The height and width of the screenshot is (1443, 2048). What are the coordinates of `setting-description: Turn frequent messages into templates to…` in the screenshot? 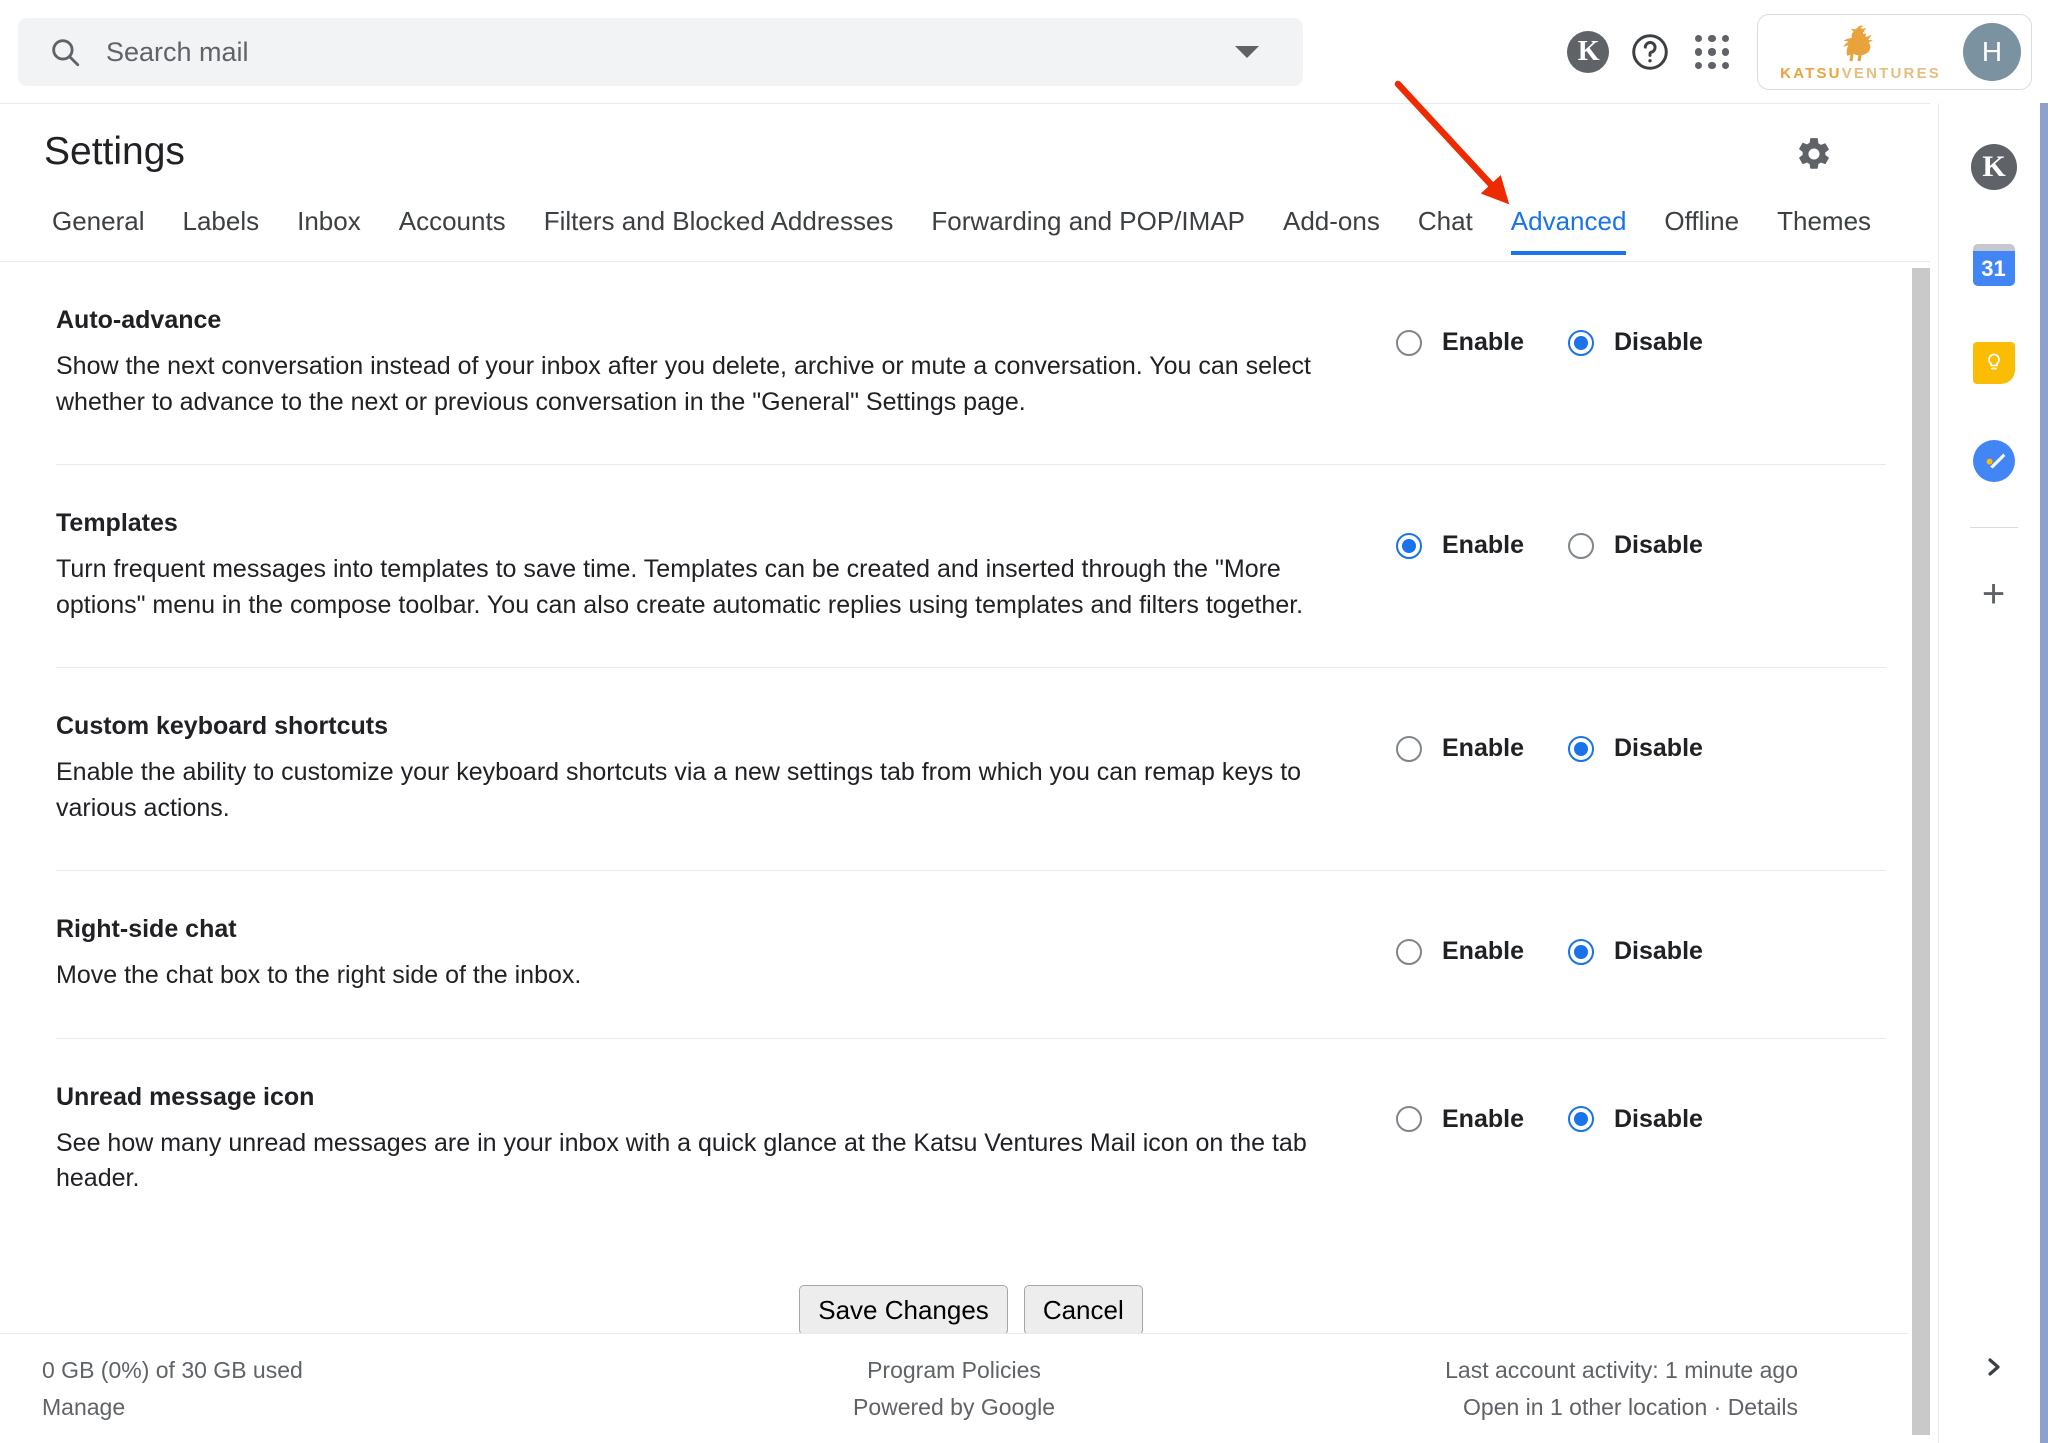 It's located at (680, 587).